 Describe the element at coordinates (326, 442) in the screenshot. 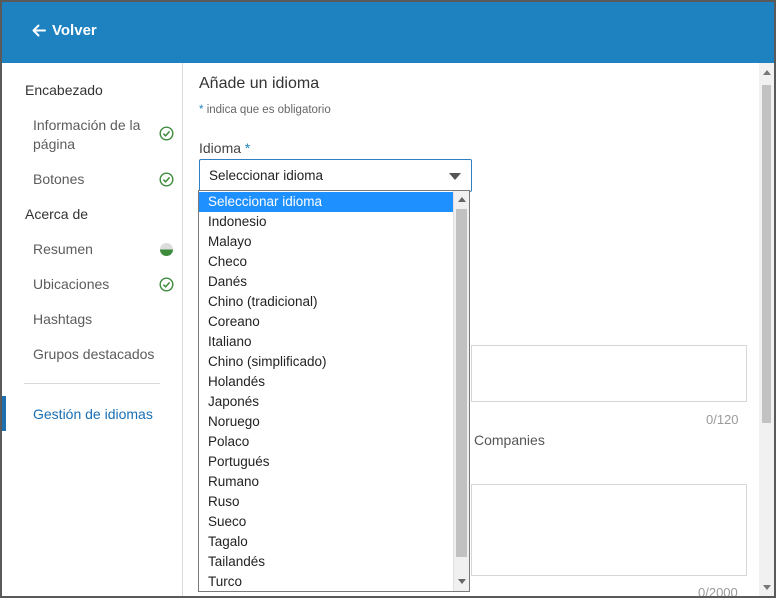

I see `dropdown-option: Polaco` at that location.